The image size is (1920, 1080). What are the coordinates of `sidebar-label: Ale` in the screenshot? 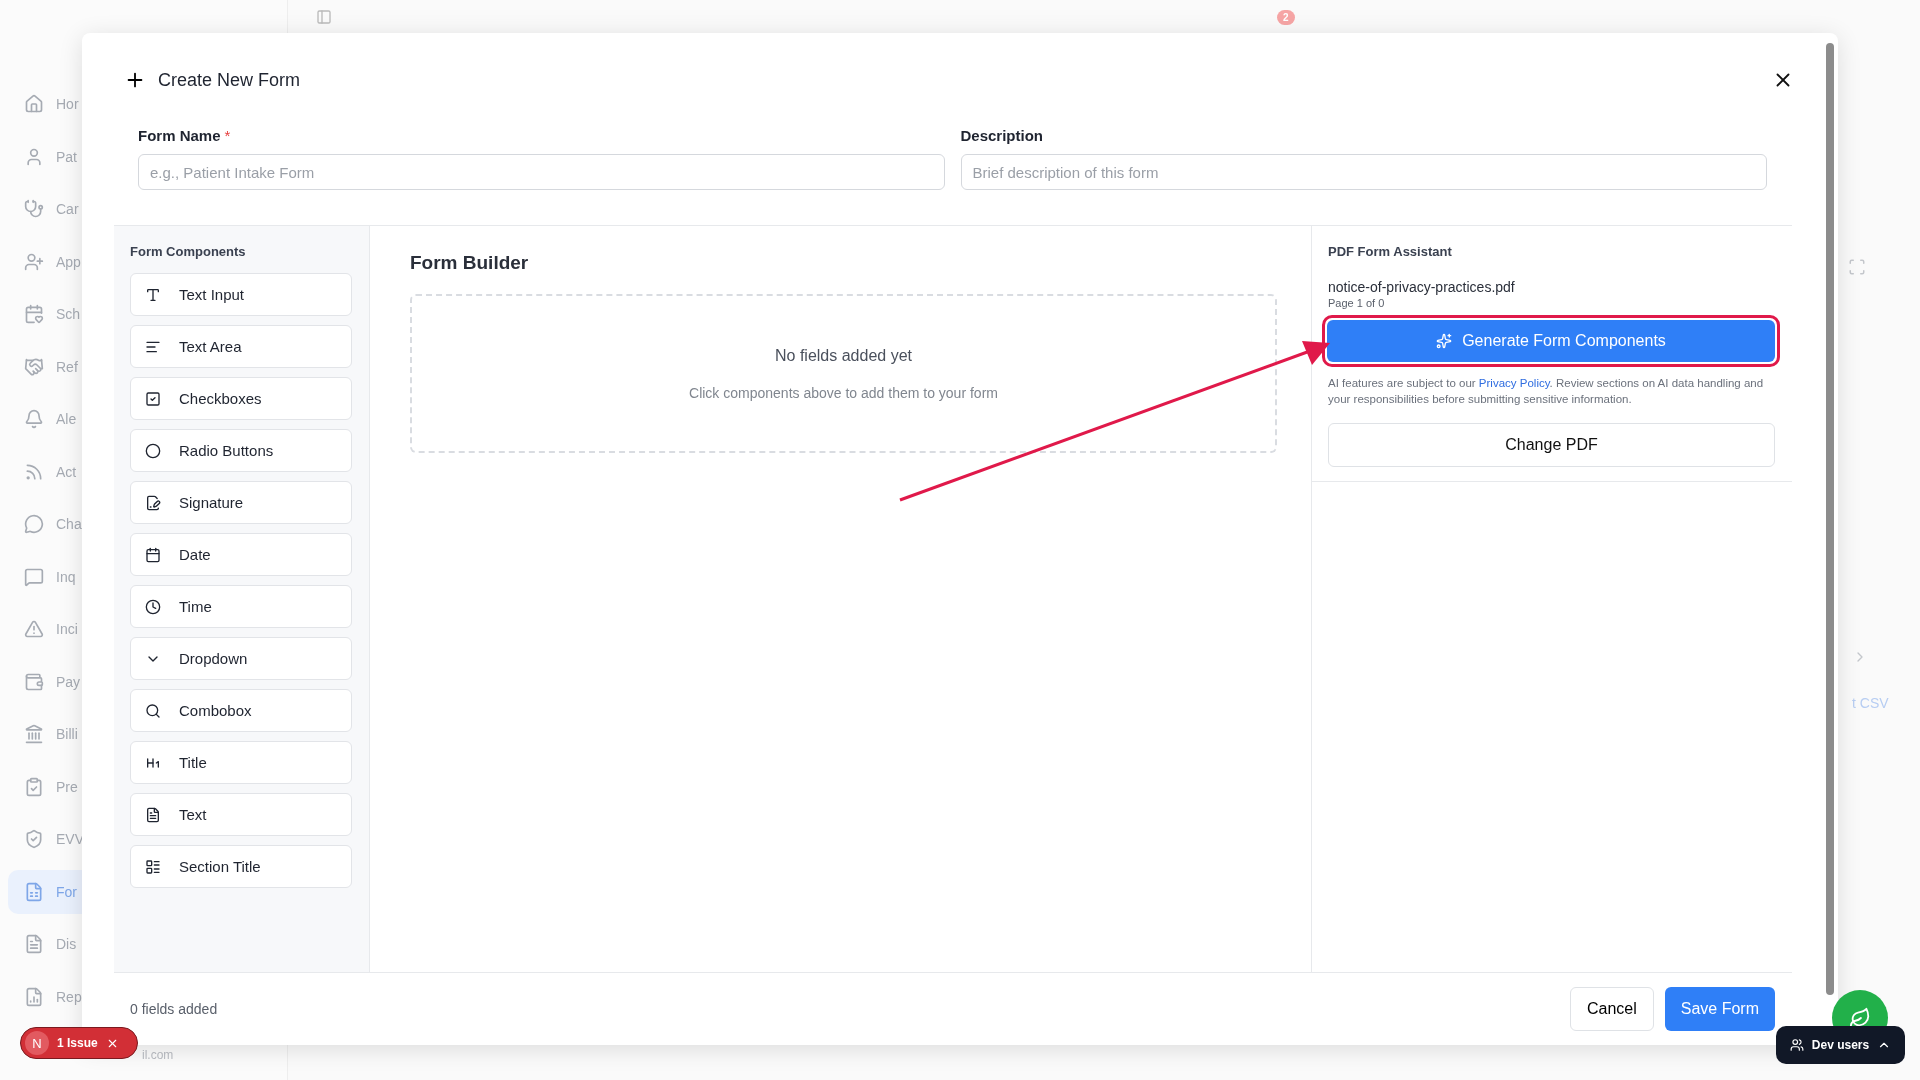 It's located at (66, 419).